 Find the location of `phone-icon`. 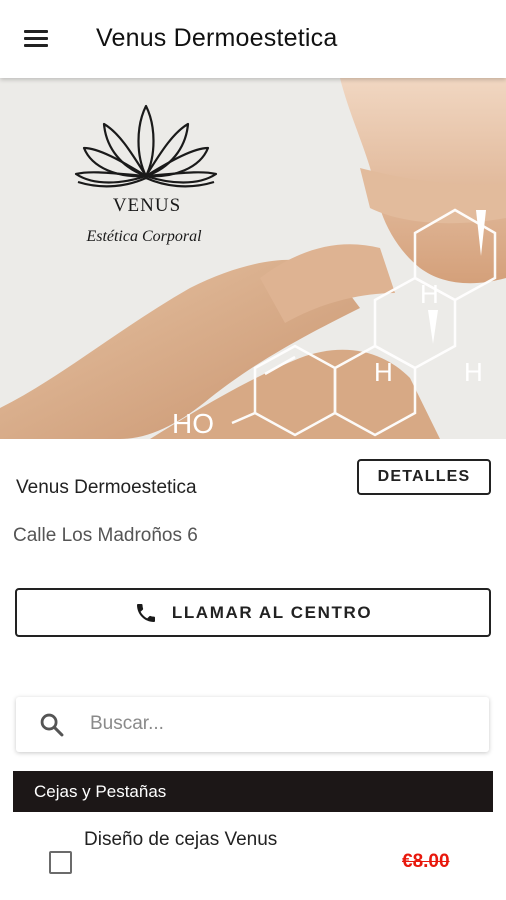

phone-icon is located at coordinates (145, 612).